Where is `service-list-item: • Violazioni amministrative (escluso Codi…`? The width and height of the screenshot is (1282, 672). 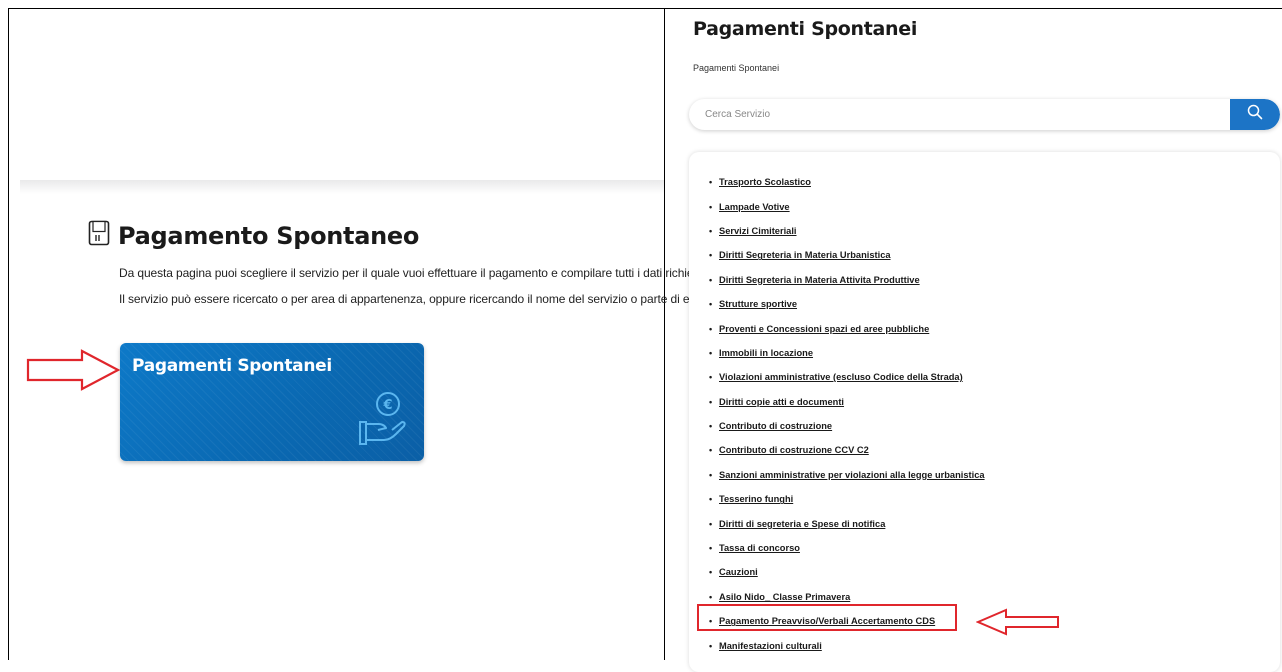 service-list-item: • Violazioni amministrative (escluso Codi… is located at coordinates (847, 377).